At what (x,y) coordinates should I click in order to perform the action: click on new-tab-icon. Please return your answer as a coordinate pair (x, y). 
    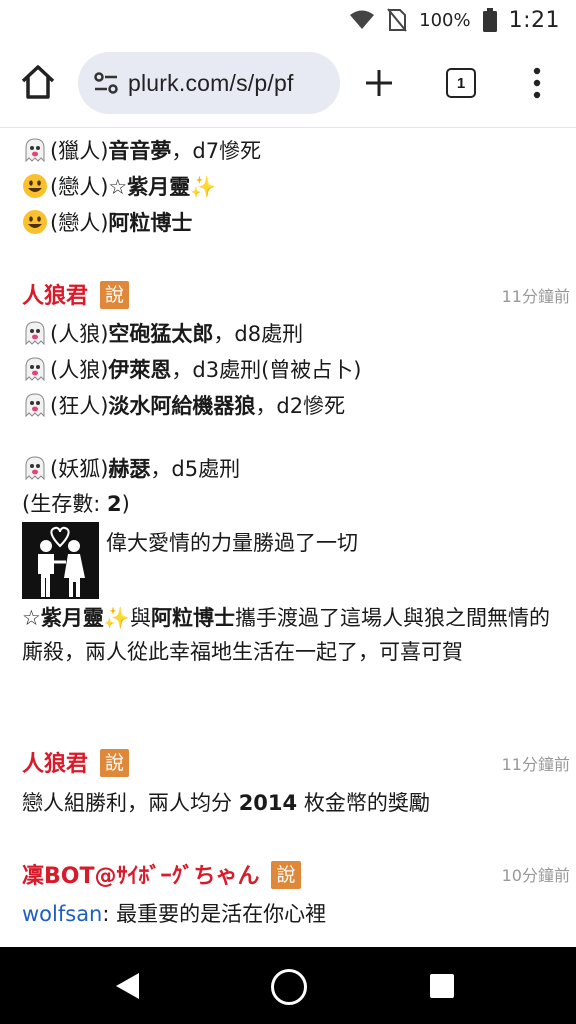
    Looking at the image, I should click on (379, 83).